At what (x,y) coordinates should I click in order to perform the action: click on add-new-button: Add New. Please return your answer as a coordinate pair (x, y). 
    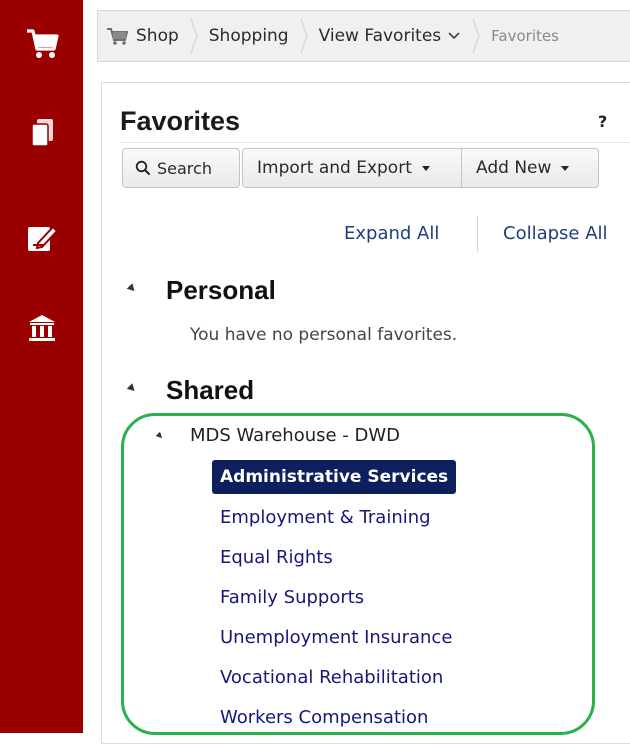
    Looking at the image, I should click on (530, 168).